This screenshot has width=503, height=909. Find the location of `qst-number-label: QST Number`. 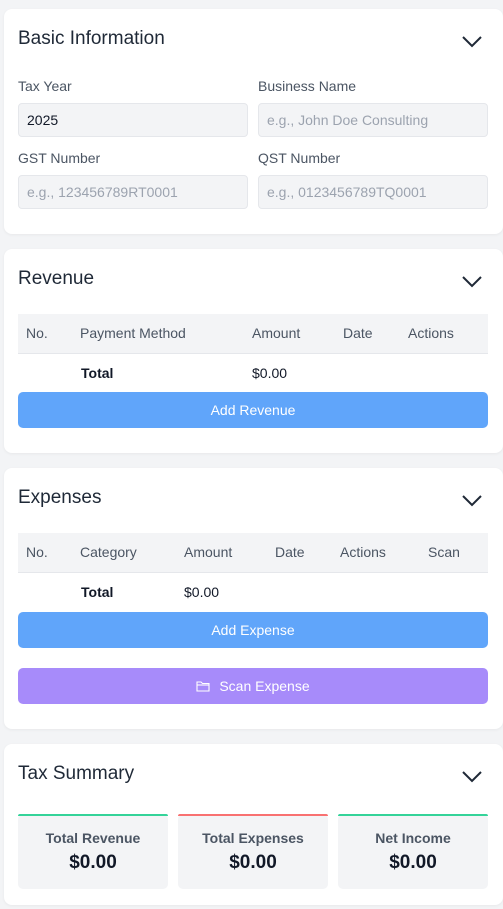

qst-number-label: QST Number is located at coordinates (299, 158).